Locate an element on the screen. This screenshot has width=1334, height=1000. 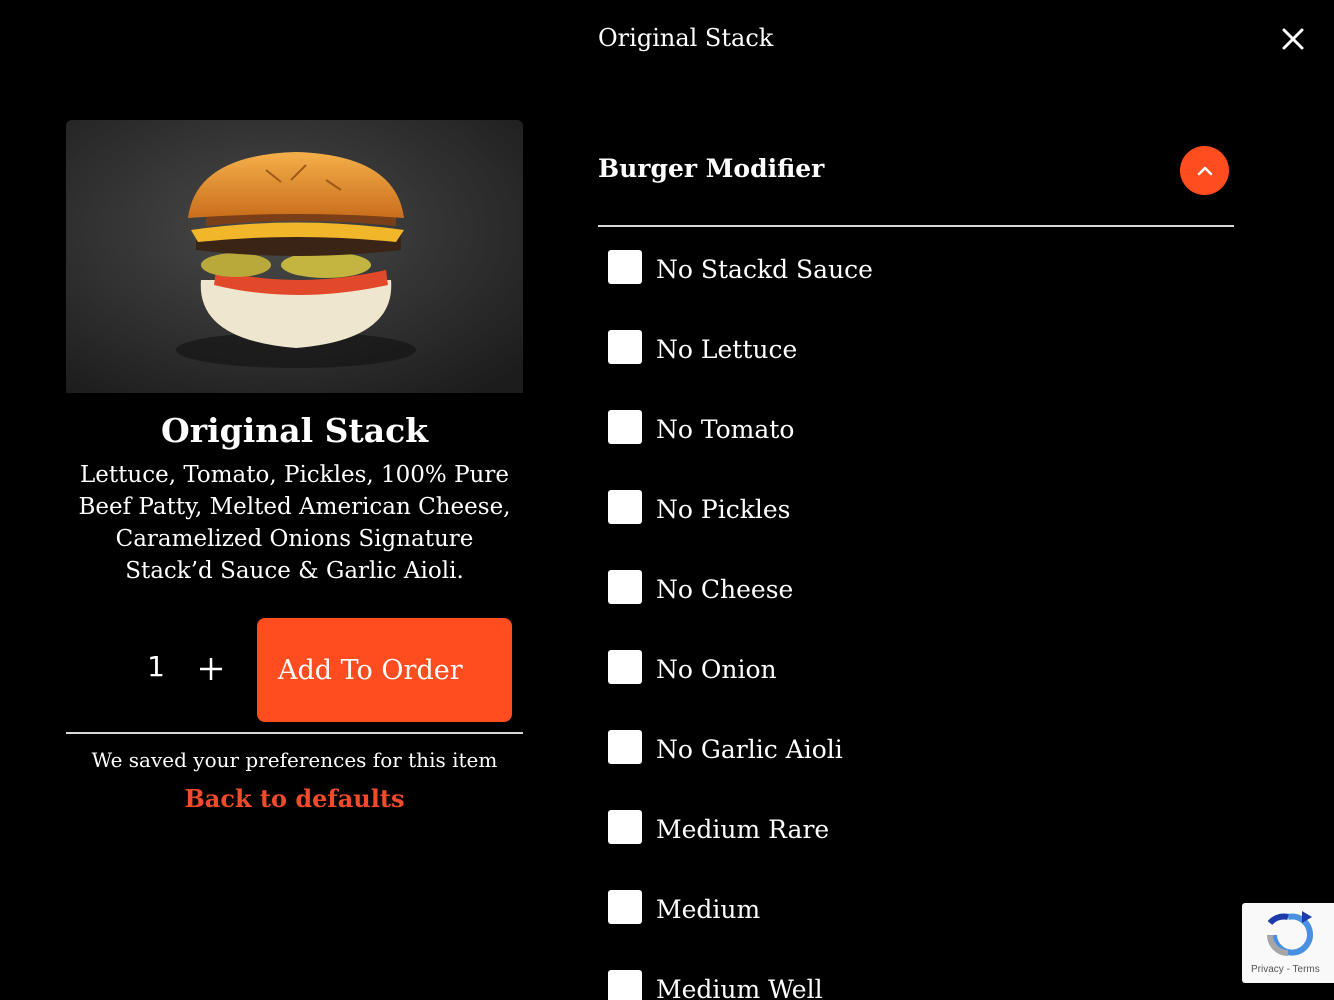
modifier-option: Medium is located at coordinates (908, 910).